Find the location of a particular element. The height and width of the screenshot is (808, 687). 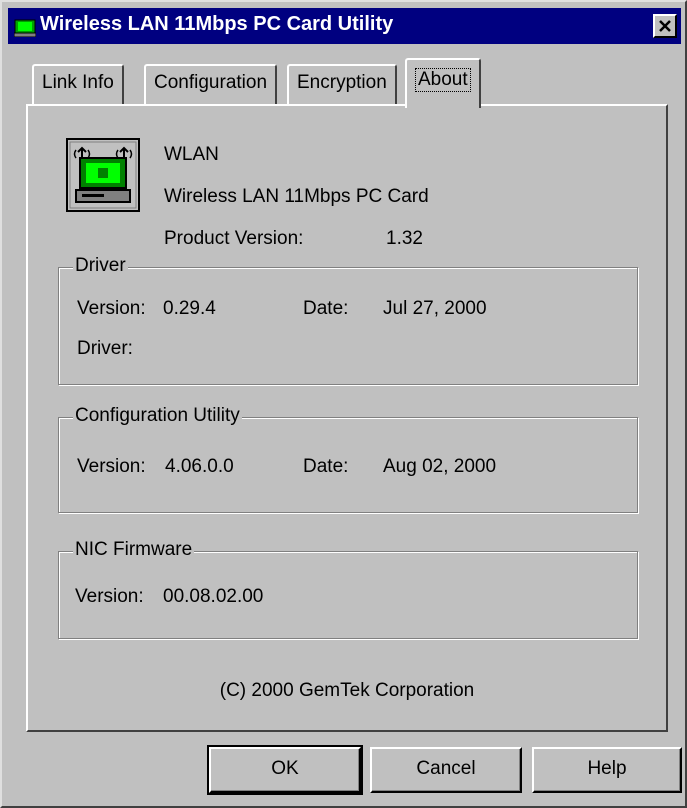

nic-firmware-group: NIC Firmware Version: 00.08.02.00 is located at coordinates (348, 589).